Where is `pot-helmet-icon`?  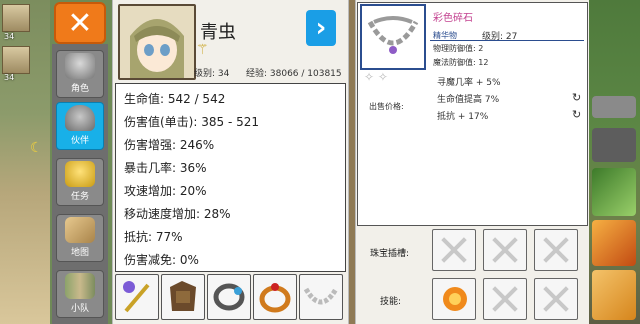 pot-helmet-icon is located at coordinates (80, 118).